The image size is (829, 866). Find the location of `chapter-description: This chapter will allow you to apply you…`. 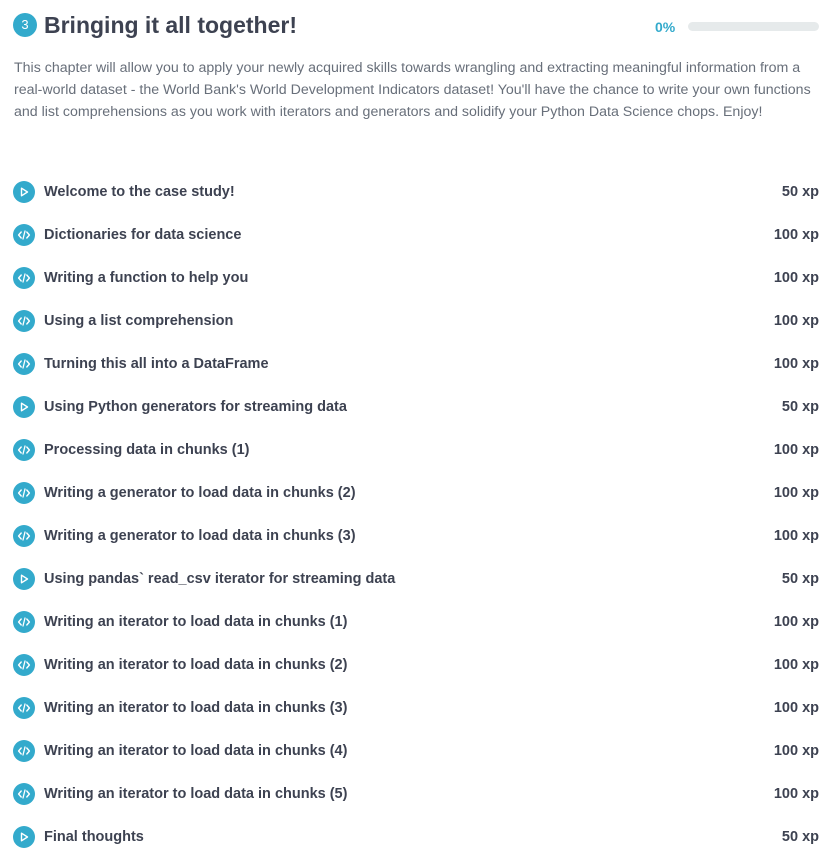

chapter-description: This chapter will allow you to apply you… is located at coordinates (412, 90).